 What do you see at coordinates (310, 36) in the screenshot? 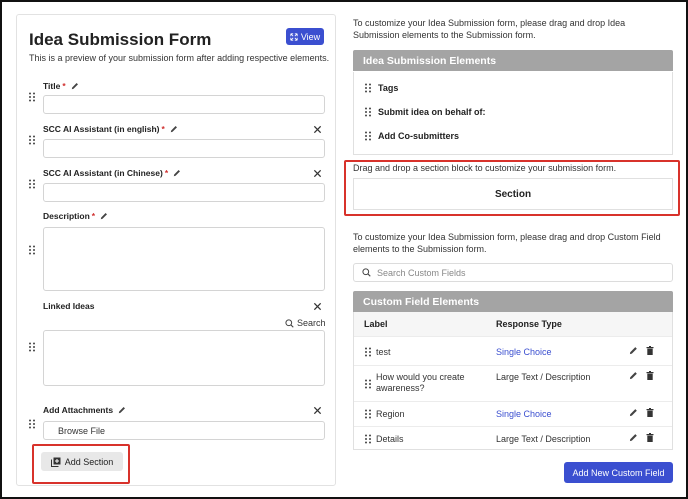
I see `view-button-label: View` at bounding box center [310, 36].